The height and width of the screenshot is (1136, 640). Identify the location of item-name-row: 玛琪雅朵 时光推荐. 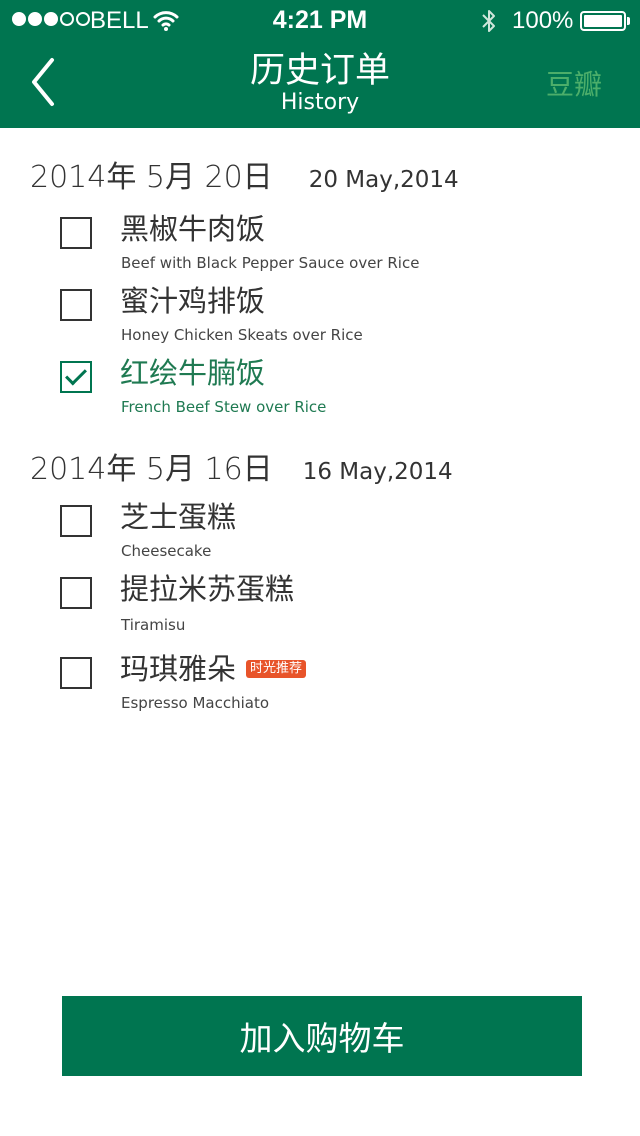
(213, 669).